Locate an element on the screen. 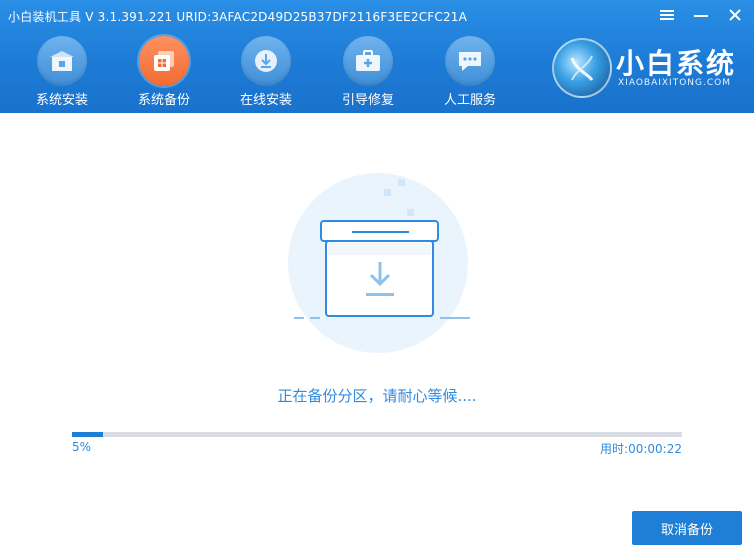 The image size is (754, 554). close-icon is located at coordinates (735, 15).